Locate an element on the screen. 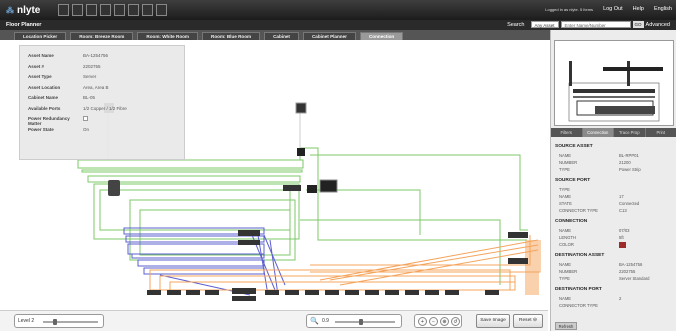  detail-value: Connected is located at coordinates (629, 203).